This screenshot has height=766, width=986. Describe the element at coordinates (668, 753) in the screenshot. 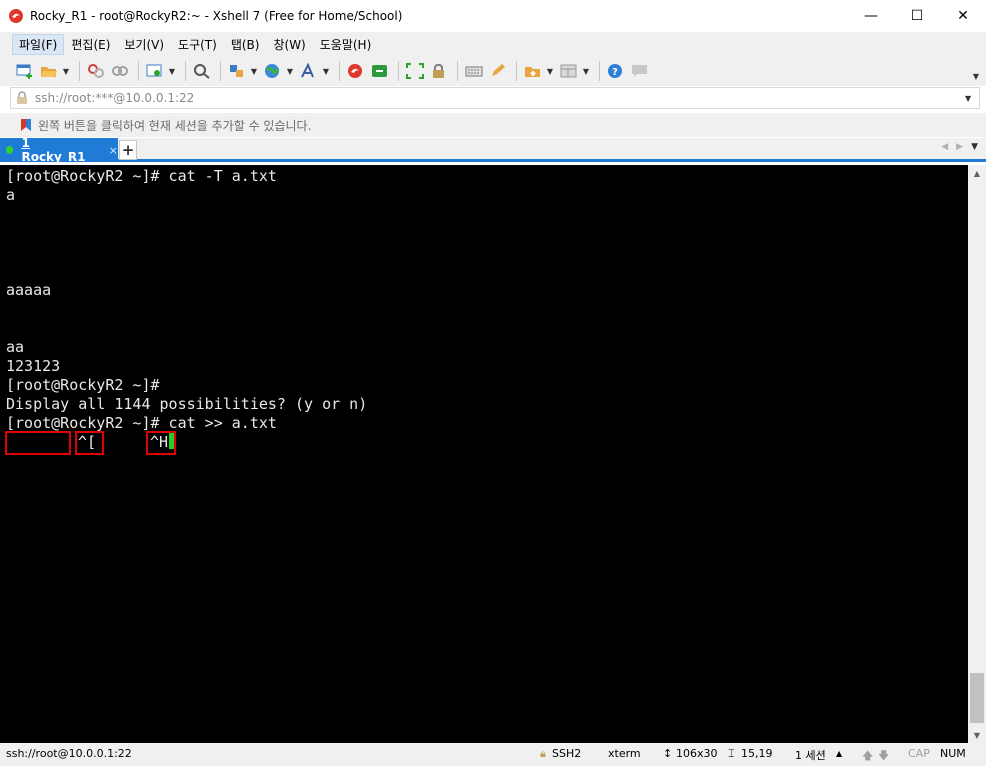

I see `status-size-icon: ↕` at that location.